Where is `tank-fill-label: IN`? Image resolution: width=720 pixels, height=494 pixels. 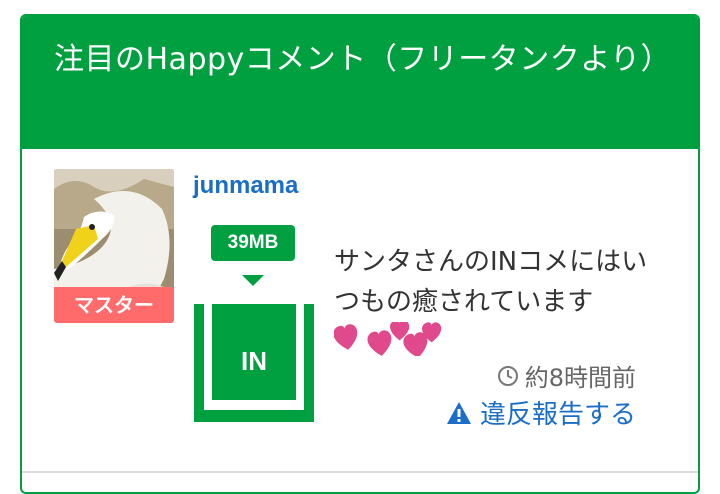
tank-fill-label: IN is located at coordinates (254, 352).